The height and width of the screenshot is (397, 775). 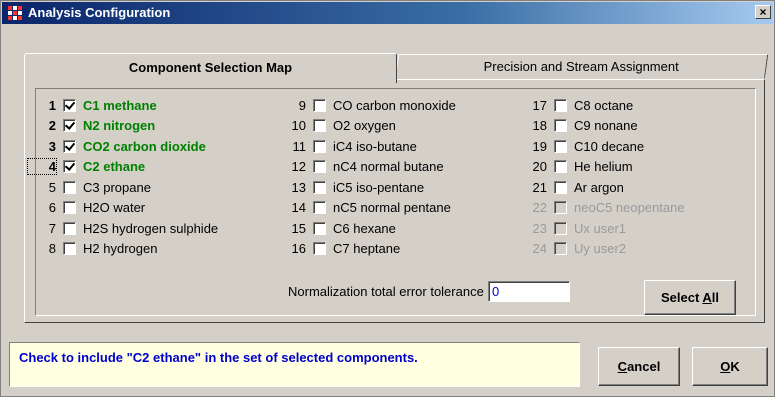 I want to click on component-item: 8 H2 hydrogen, so click(x=93, y=249).